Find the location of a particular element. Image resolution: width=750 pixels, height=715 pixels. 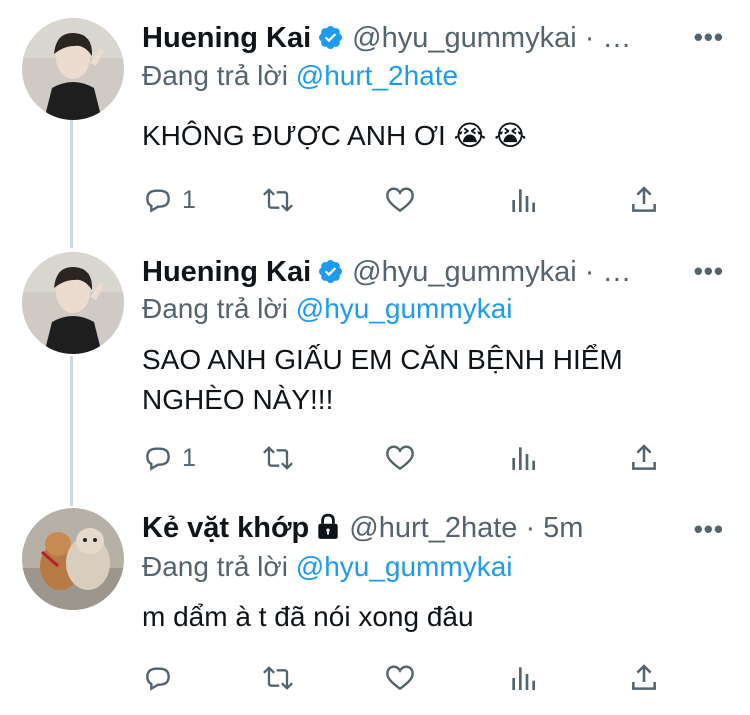

retweet-button is located at coordinates (278, 678).